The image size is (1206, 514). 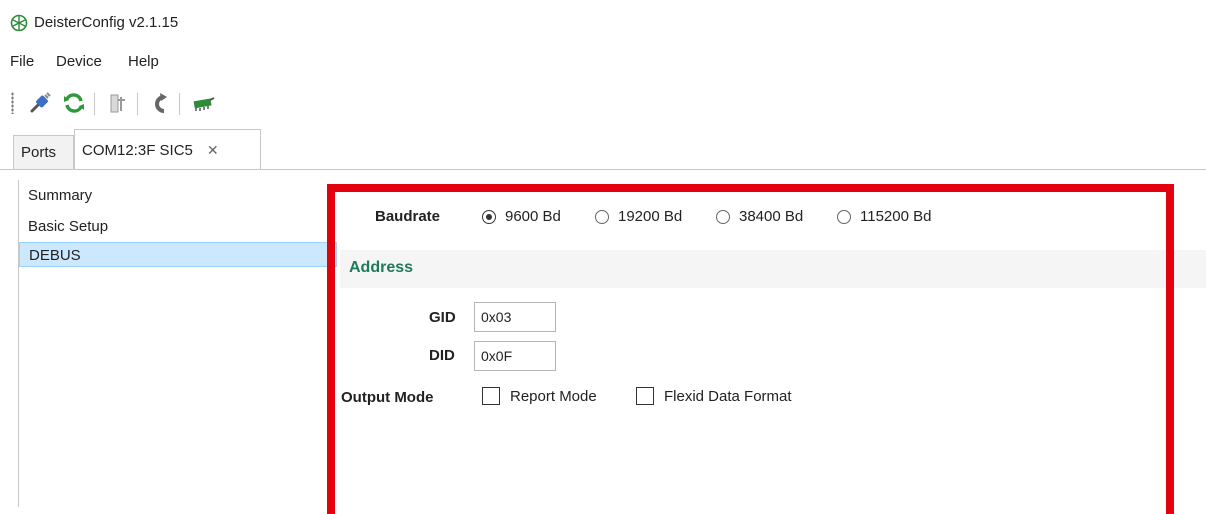 What do you see at coordinates (39, 152) in the screenshot?
I see `tab-ports-label: Ports` at bounding box center [39, 152].